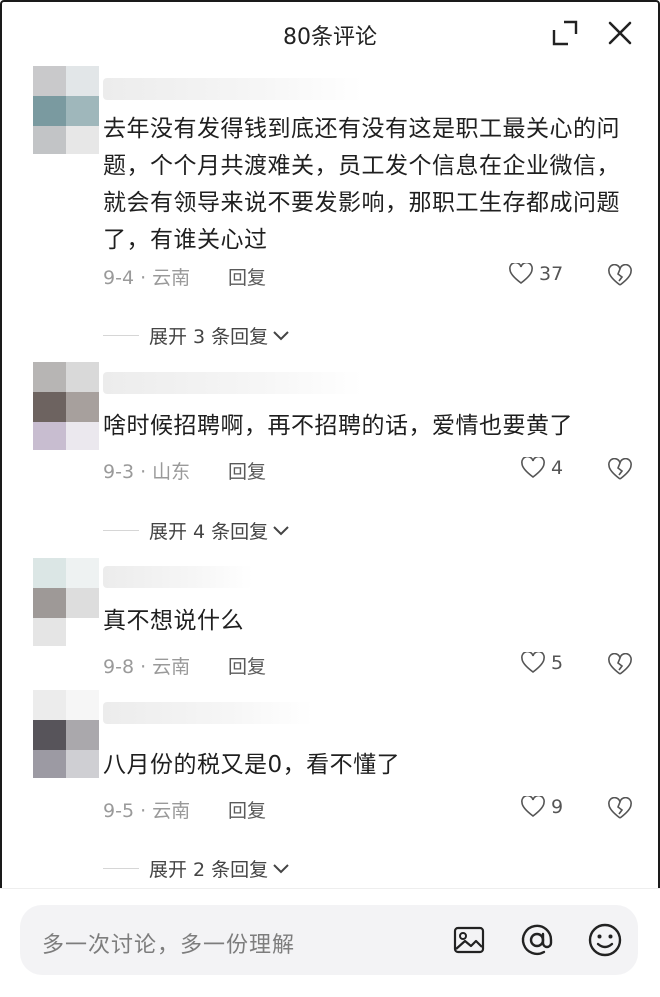 Image resolution: width=660 pixels, height=997 pixels. I want to click on comments-header: 80条评论, so click(330, 32).